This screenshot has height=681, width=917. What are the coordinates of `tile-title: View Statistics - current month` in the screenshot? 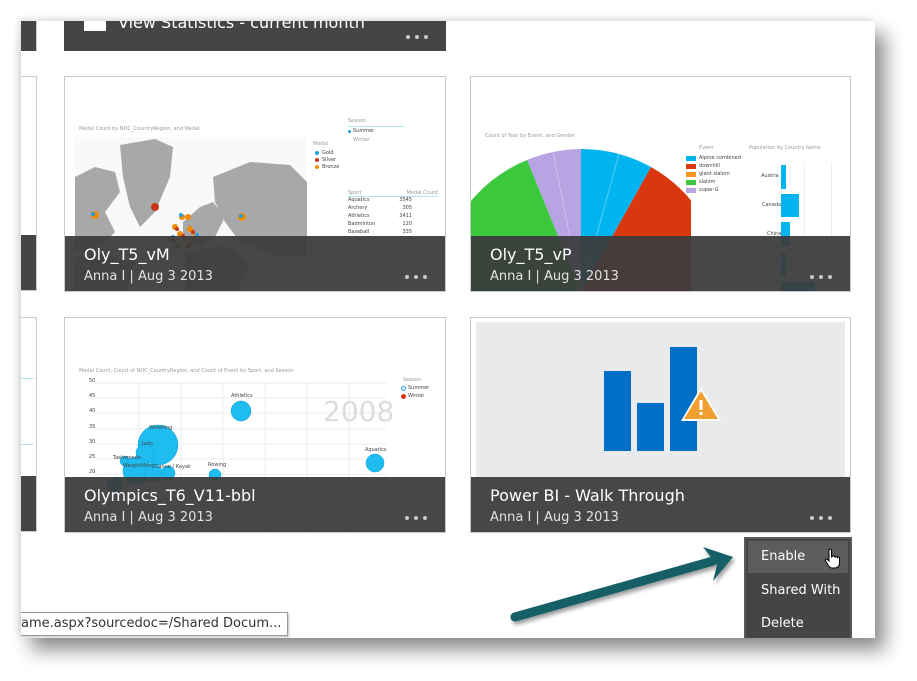 It's located at (241, 26).